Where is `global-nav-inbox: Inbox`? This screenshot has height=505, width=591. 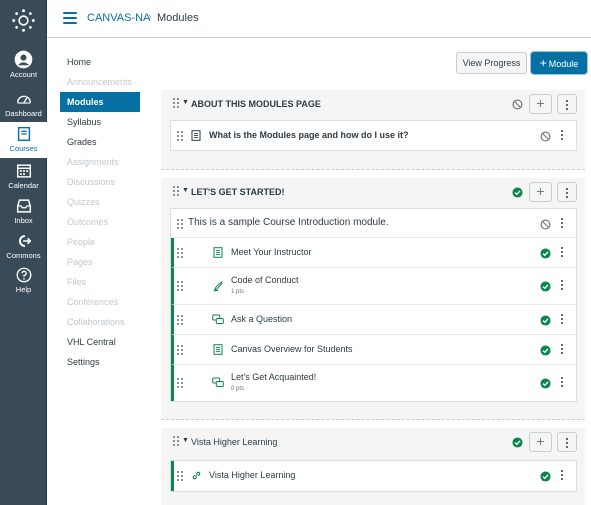 global-nav-inbox: Inbox is located at coordinates (23, 215).